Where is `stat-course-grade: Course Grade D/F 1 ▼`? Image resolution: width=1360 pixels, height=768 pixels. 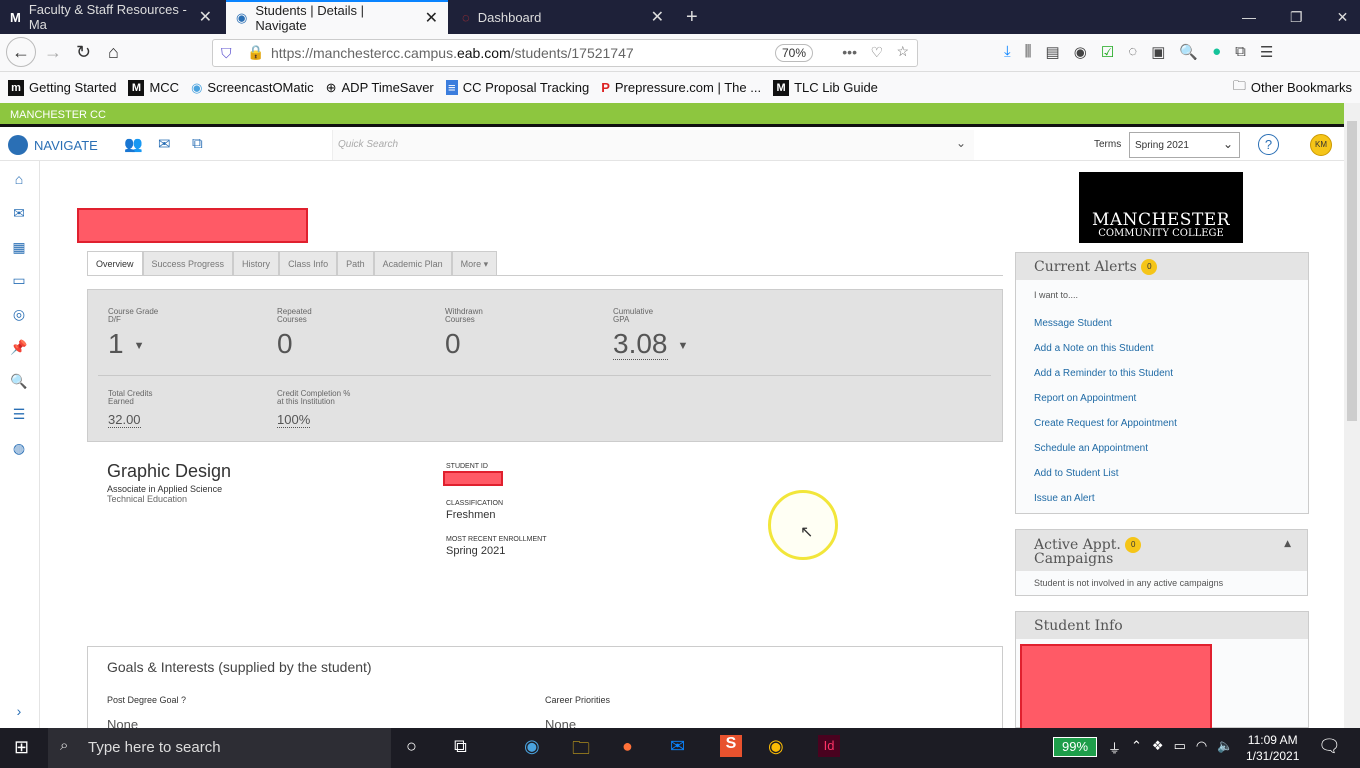
stat-course-grade: Course Grade D/F 1 ▼ is located at coordinates (133, 334).